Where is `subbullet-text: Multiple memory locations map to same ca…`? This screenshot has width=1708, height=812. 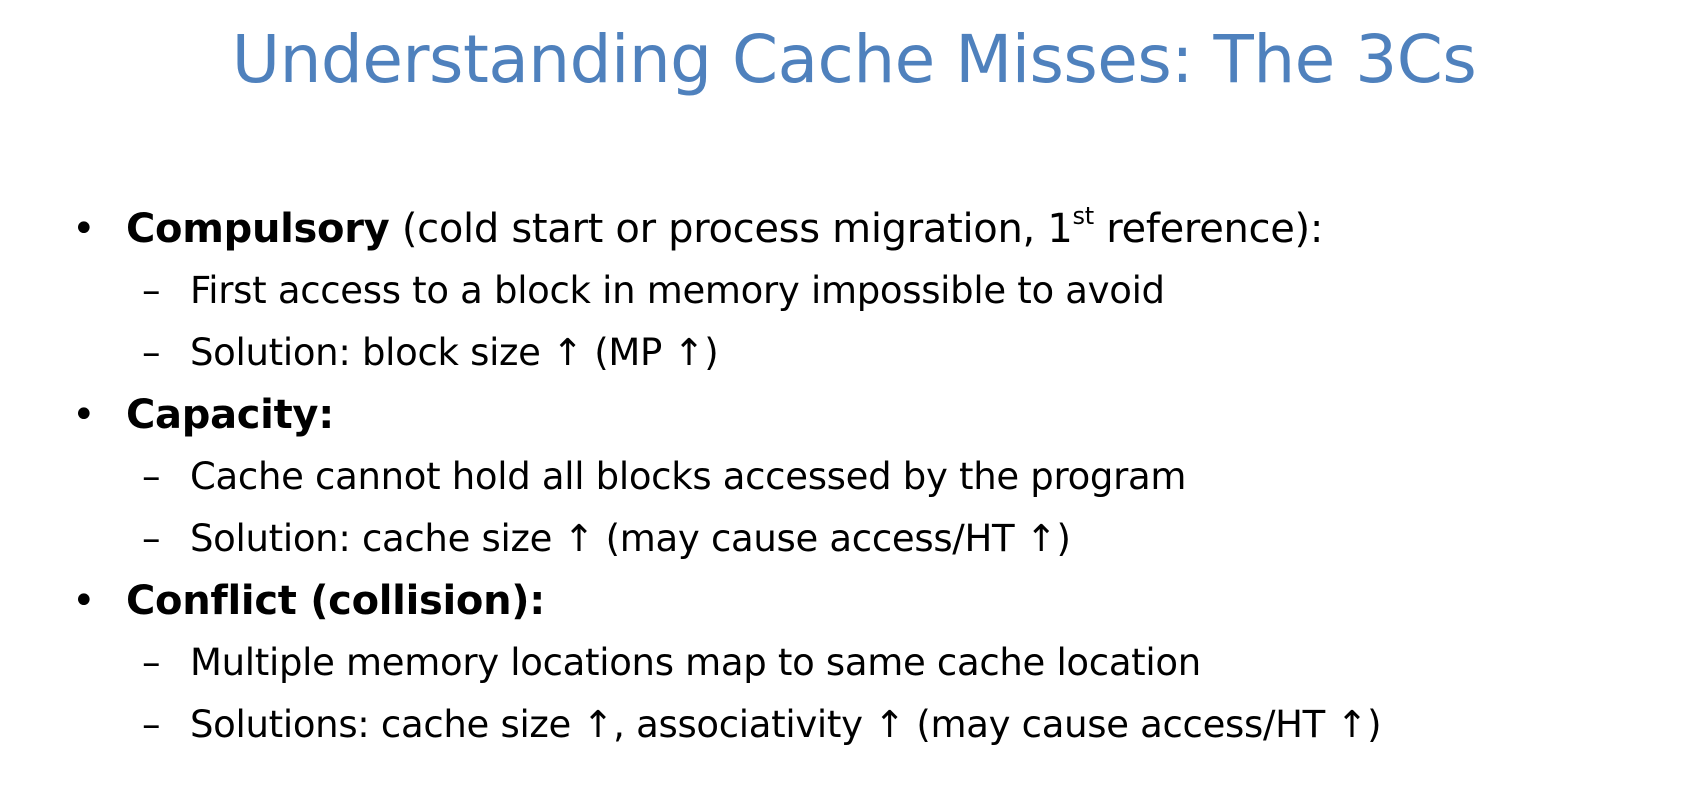 subbullet-text: Multiple memory locations map to same ca… is located at coordinates (695, 662).